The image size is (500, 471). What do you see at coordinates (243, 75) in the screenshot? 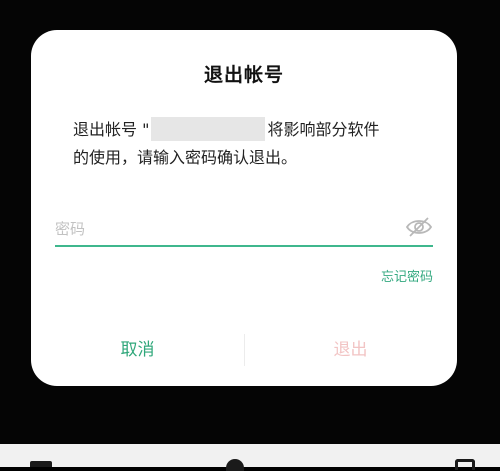
I see `dialog-title: 退出帐号` at bounding box center [243, 75].